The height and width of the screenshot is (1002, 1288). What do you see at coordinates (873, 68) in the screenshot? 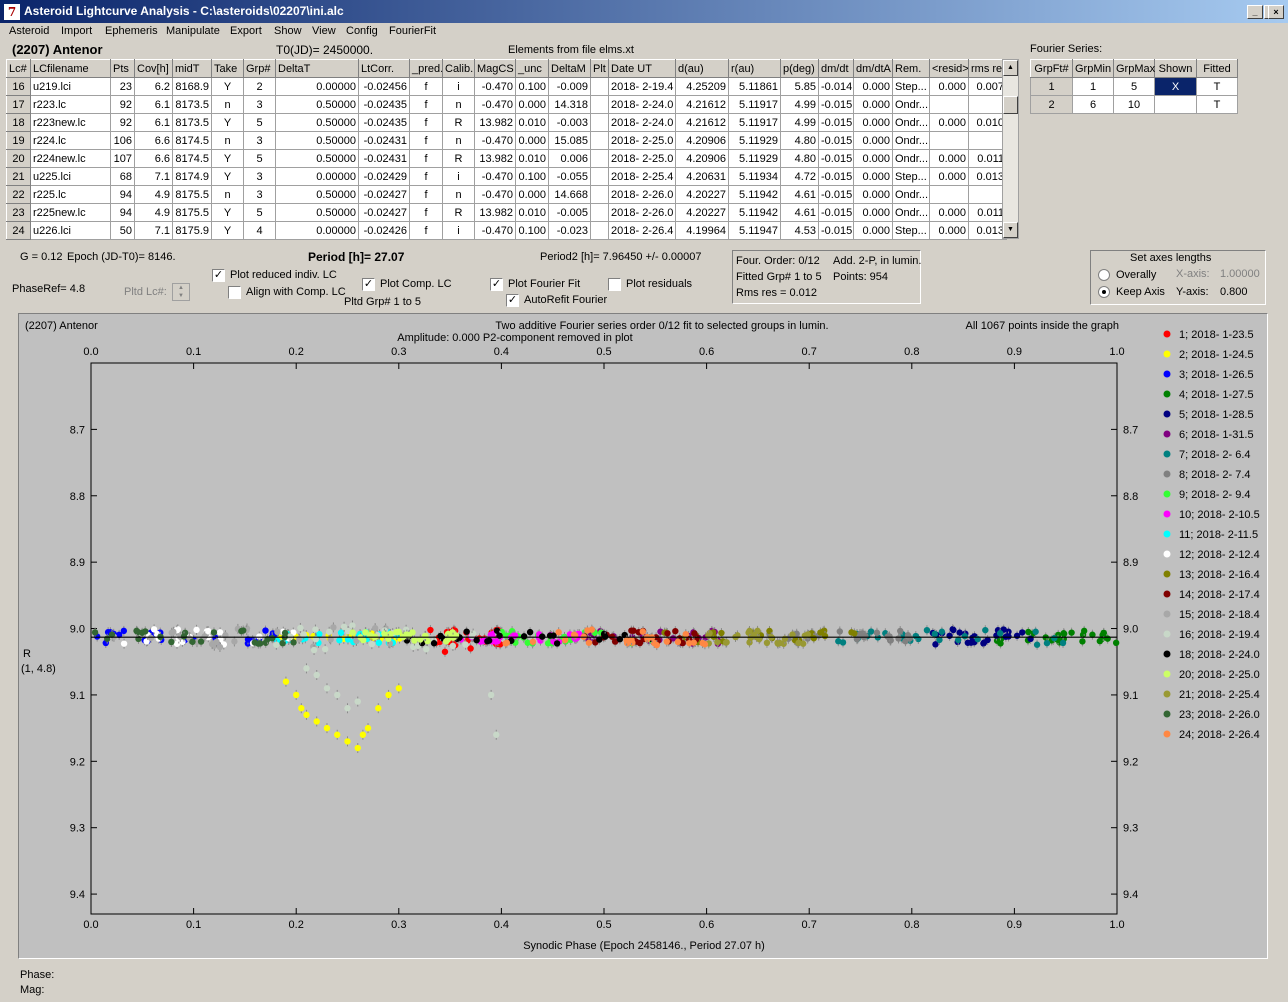
I see `lc-col-header: dm/dtA` at bounding box center [873, 68].